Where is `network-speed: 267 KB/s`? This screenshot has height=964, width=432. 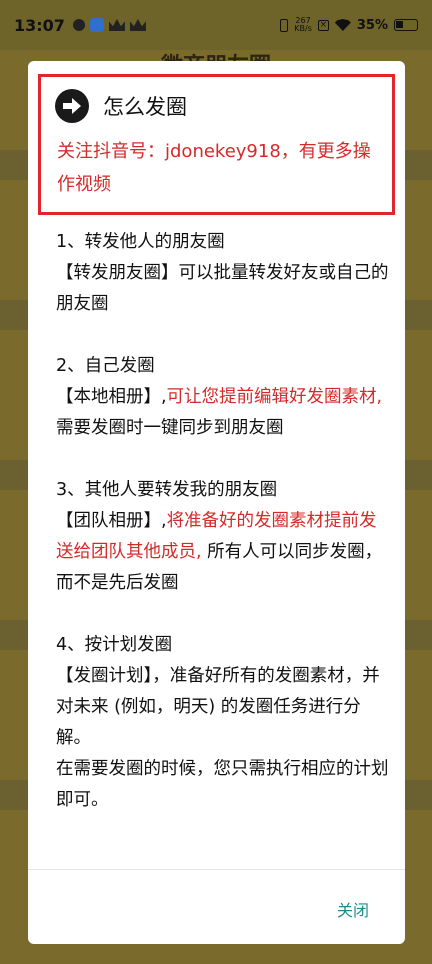
network-speed: 267 KB/s is located at coordinates (303, 25).